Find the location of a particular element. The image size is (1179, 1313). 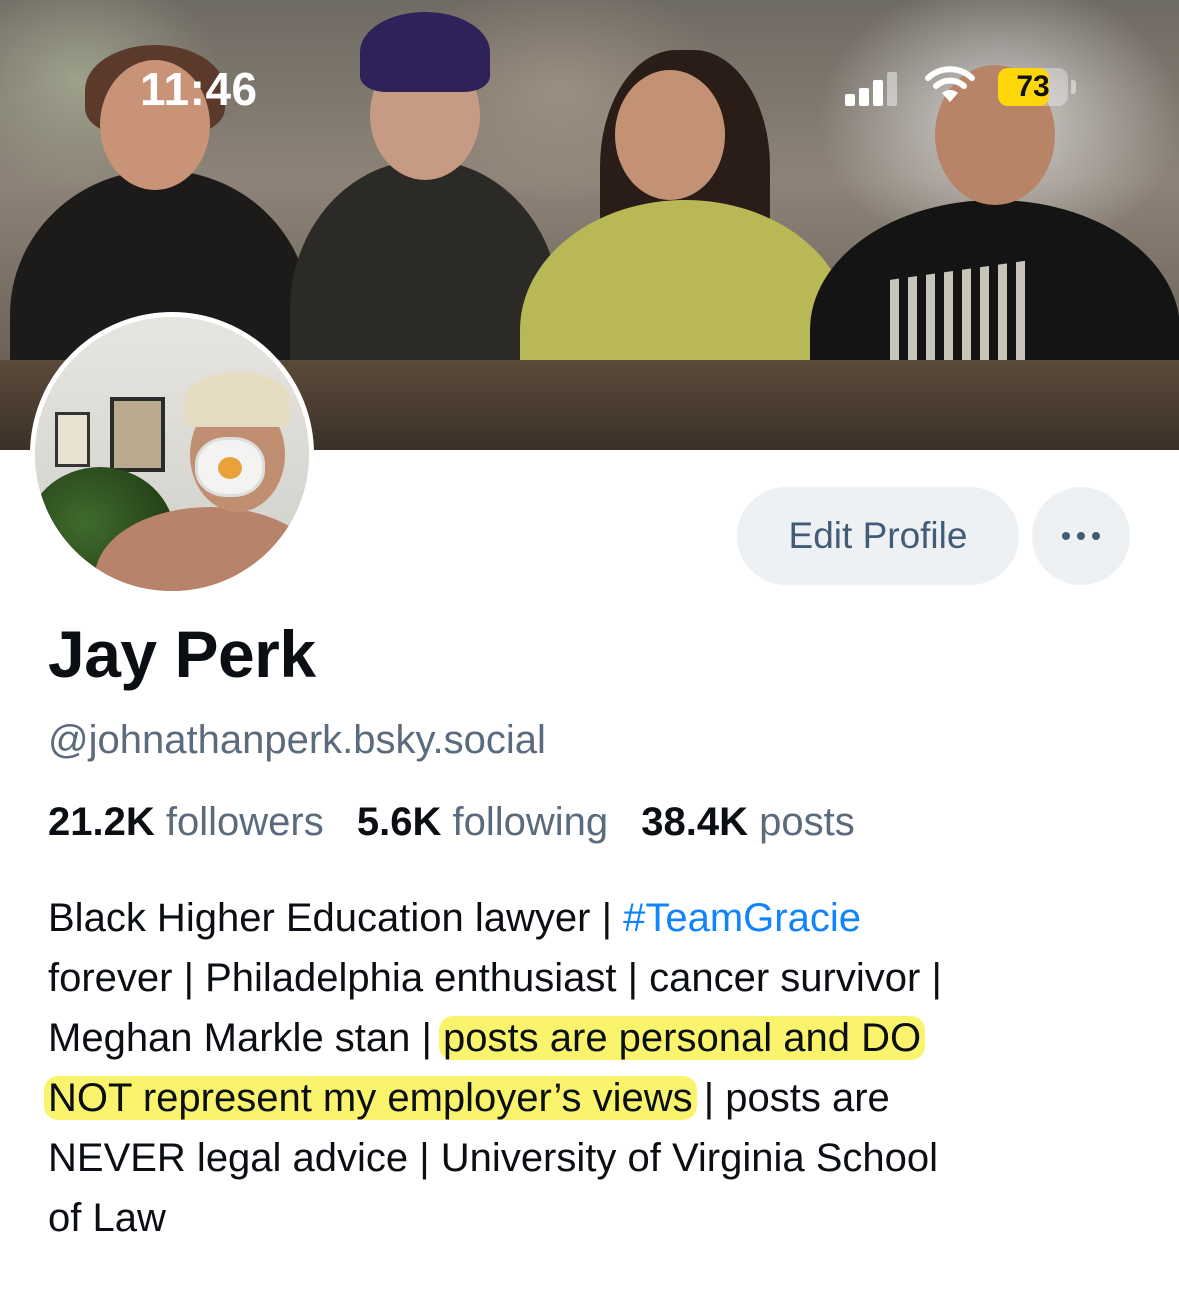

followers-label: followers is located at coordinates (244, 822).